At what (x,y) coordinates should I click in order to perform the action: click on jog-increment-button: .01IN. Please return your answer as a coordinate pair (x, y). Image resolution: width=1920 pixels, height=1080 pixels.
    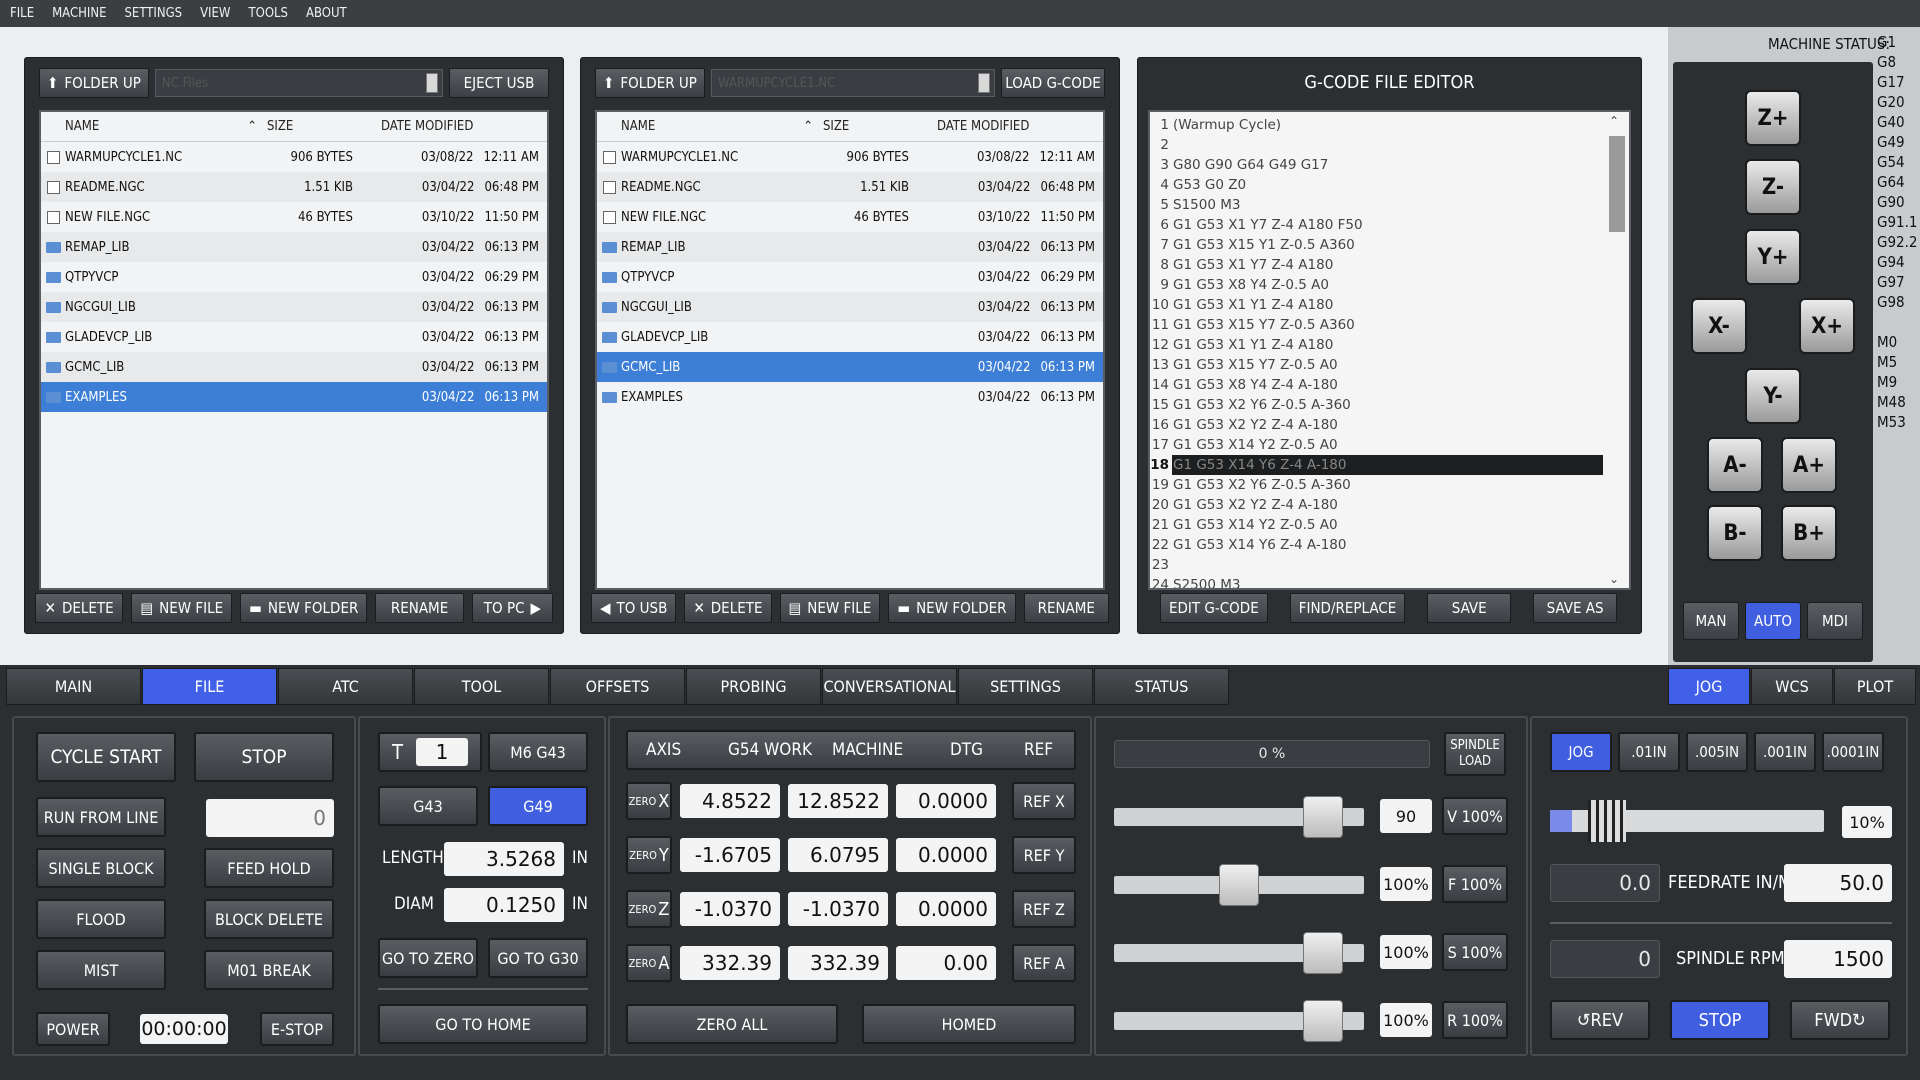
    Looking at the image, I should click on (1649, 752).